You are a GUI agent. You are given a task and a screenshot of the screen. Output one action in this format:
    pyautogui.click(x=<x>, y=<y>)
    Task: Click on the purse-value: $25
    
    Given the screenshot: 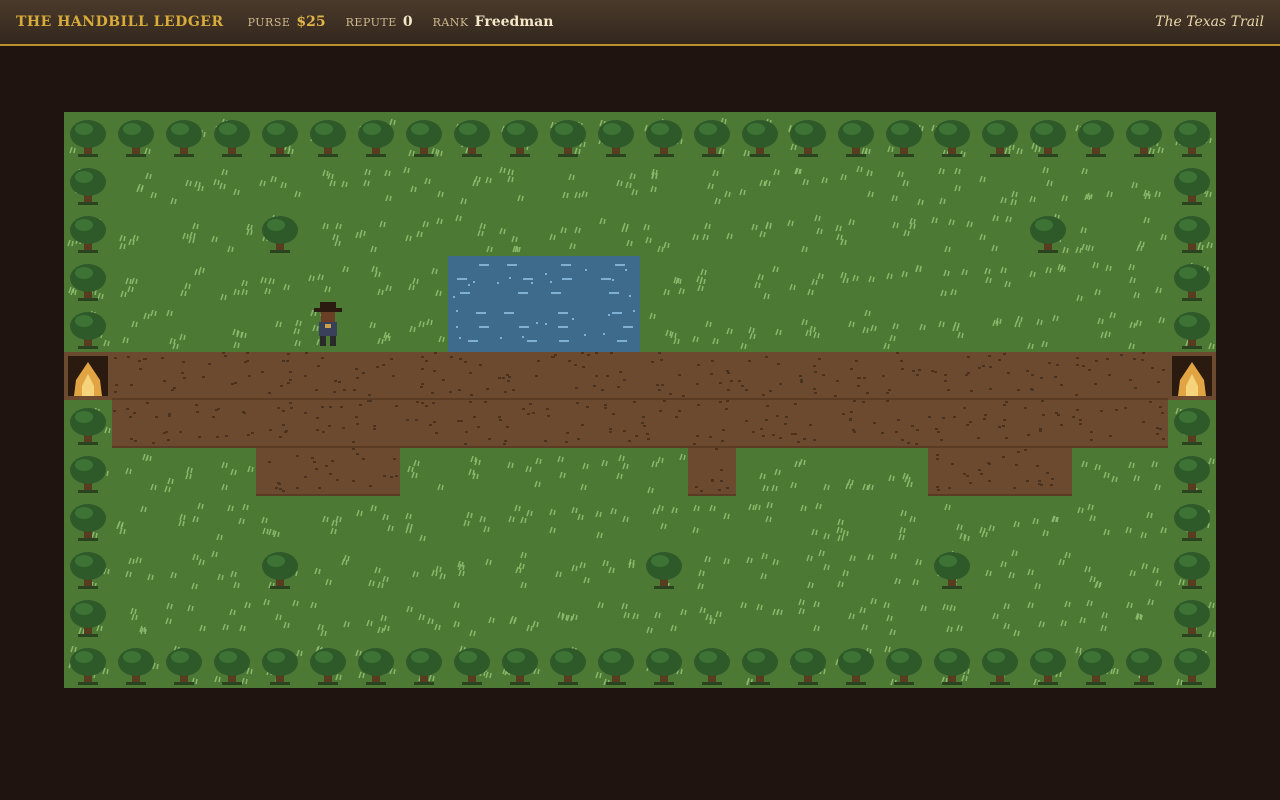 What is the action you would take?
    pyautogui.click(x=311, y=22)
    